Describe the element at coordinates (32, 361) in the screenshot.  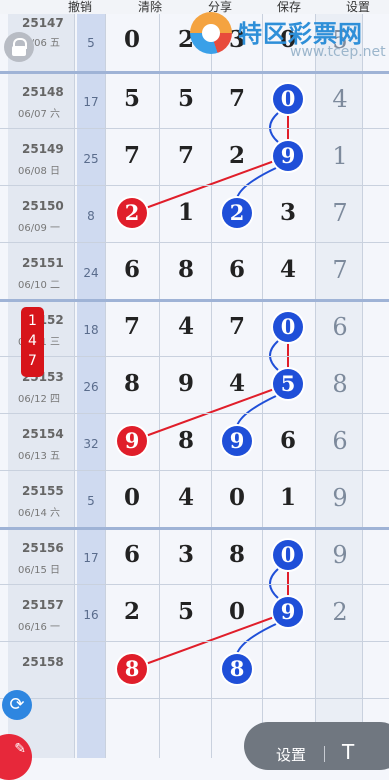
I see `side-tag-digit: 7` at that location.